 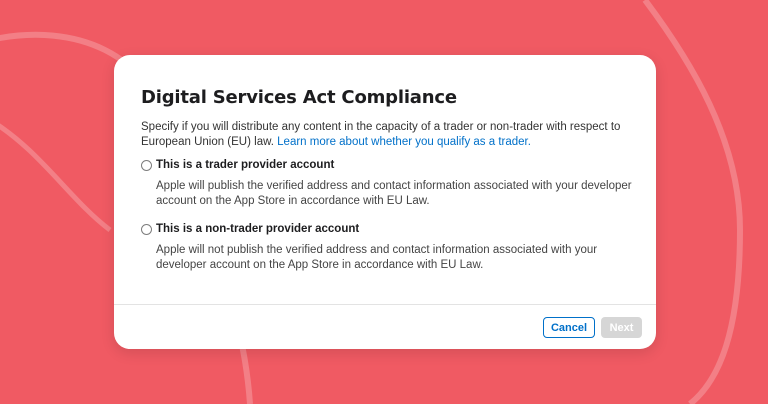 I want to click on trader-option-label: This is a trader provider account, so click(x=245, y=165).